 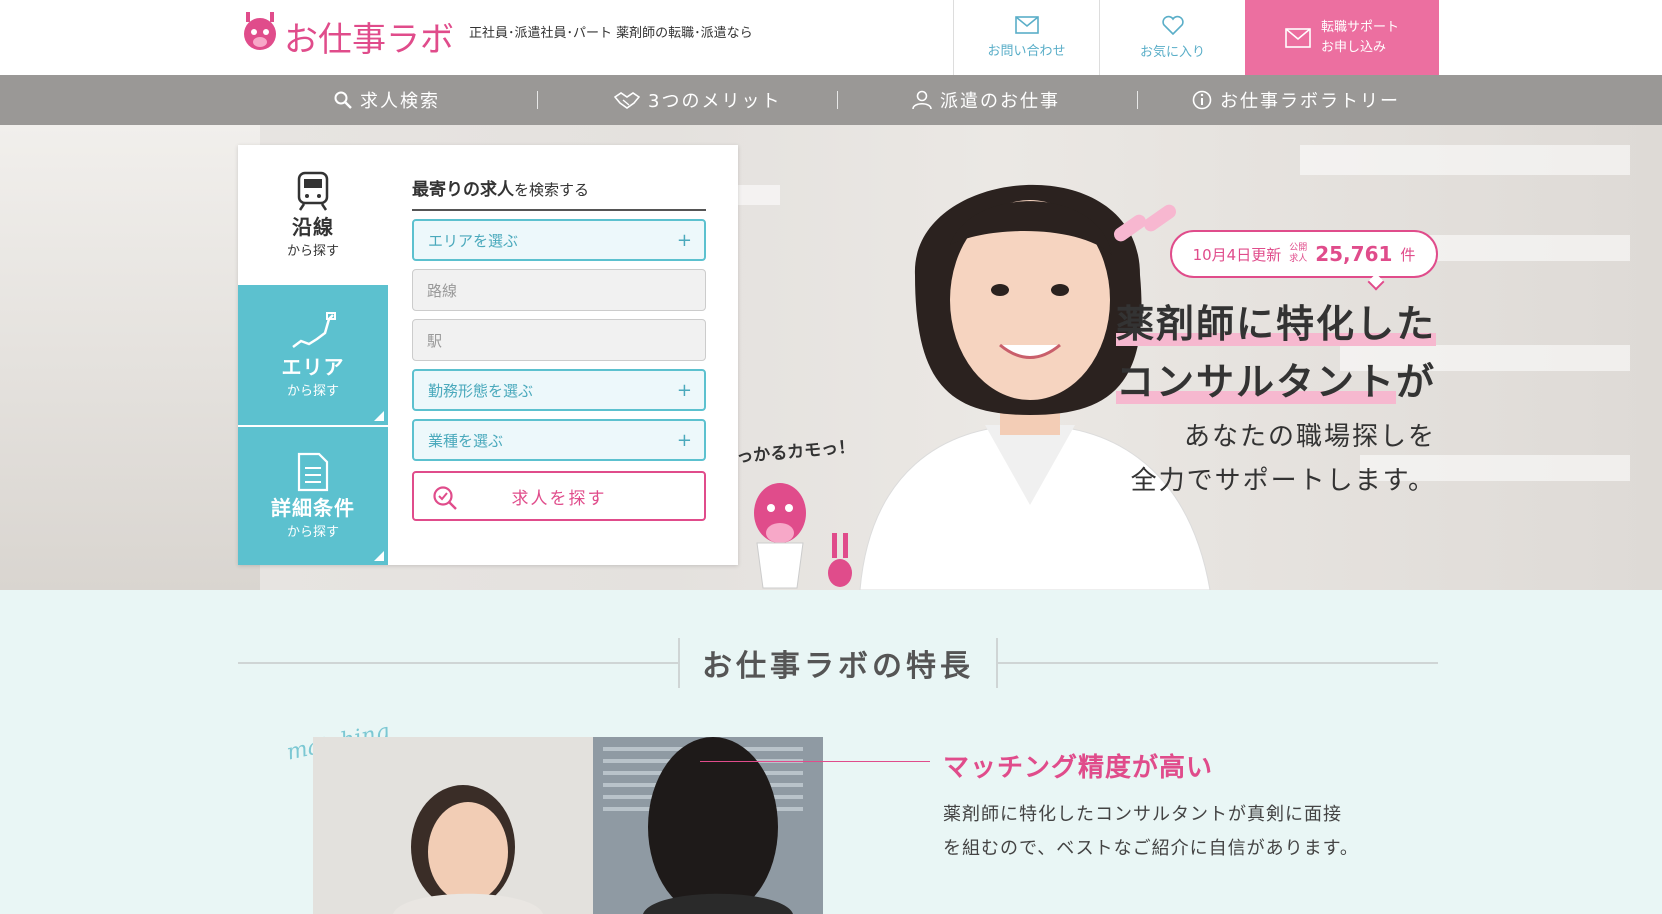 What do you see at coordinates (803, 536) in the screenshot?
I see `giraffe-mascot-icon` at bounding box center [803, 536].